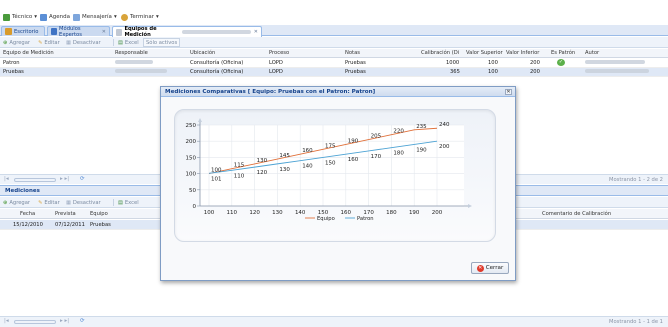  What do you see at coordinates (561, 62) in the screenshot?
I see `check-icon: ✓` at bounding box center [561, 62].